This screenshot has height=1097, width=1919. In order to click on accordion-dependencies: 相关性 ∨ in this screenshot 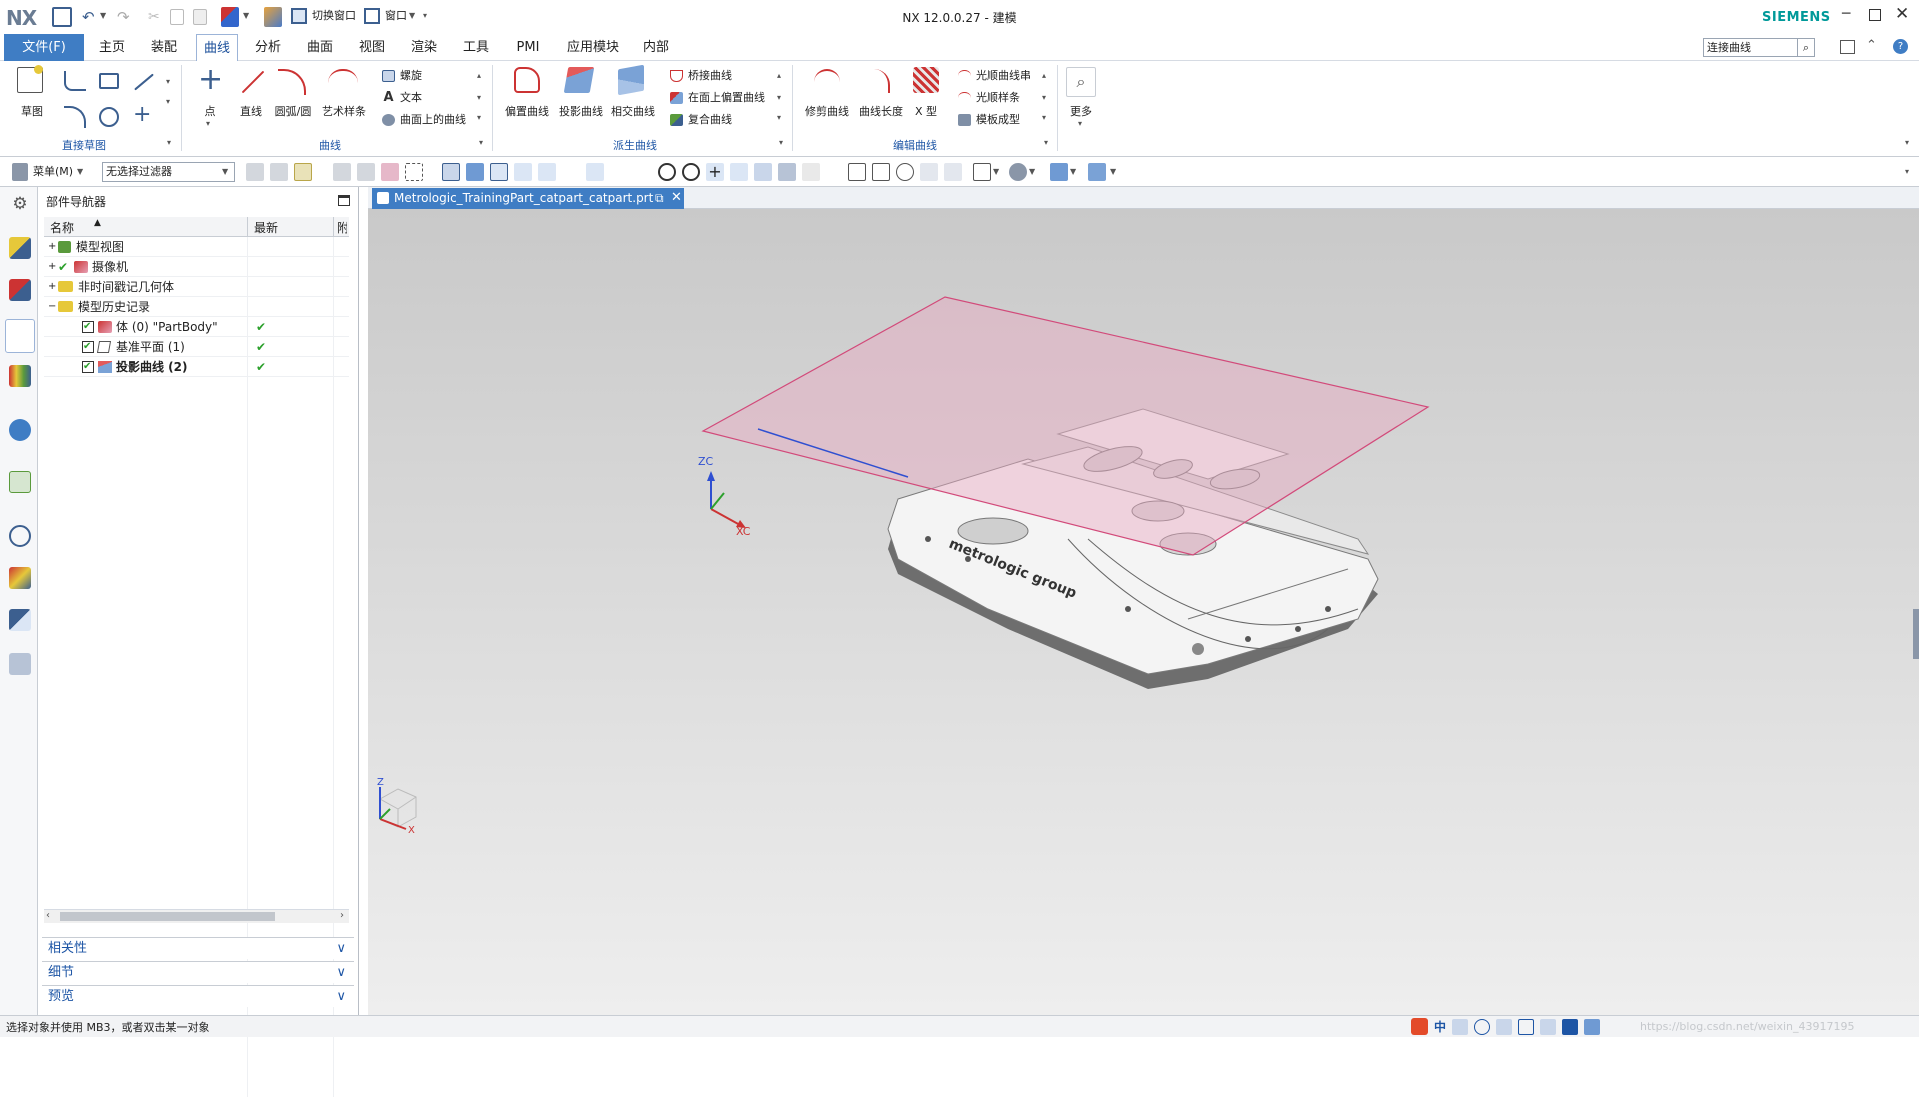, I will do `click(198, 948)`.